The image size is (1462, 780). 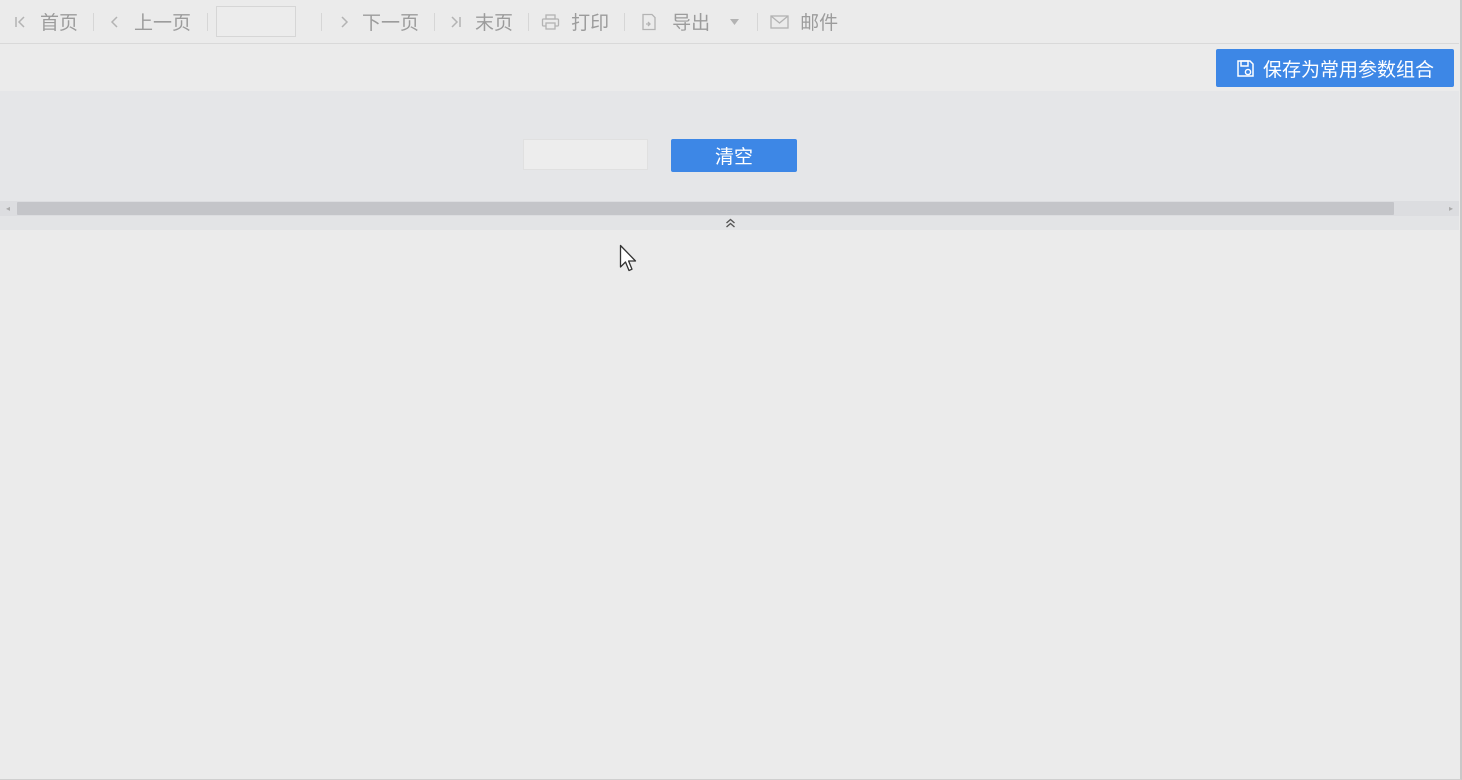 What do you see at coordinates (59, 23) in the screenshot?
I see `first-page-label: 首页` at bounding box center [59, 23].